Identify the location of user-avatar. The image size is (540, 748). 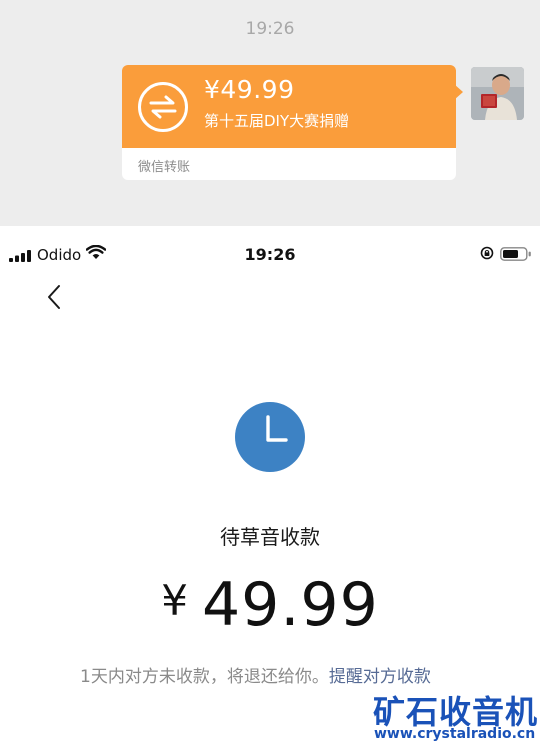
(497, 93).